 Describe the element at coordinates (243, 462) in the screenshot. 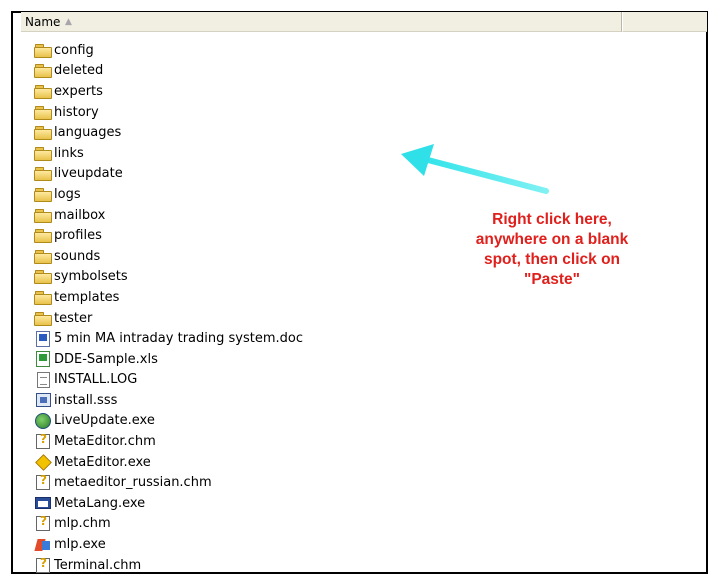

I see `file-row: MetaEditor.exe` at that location.